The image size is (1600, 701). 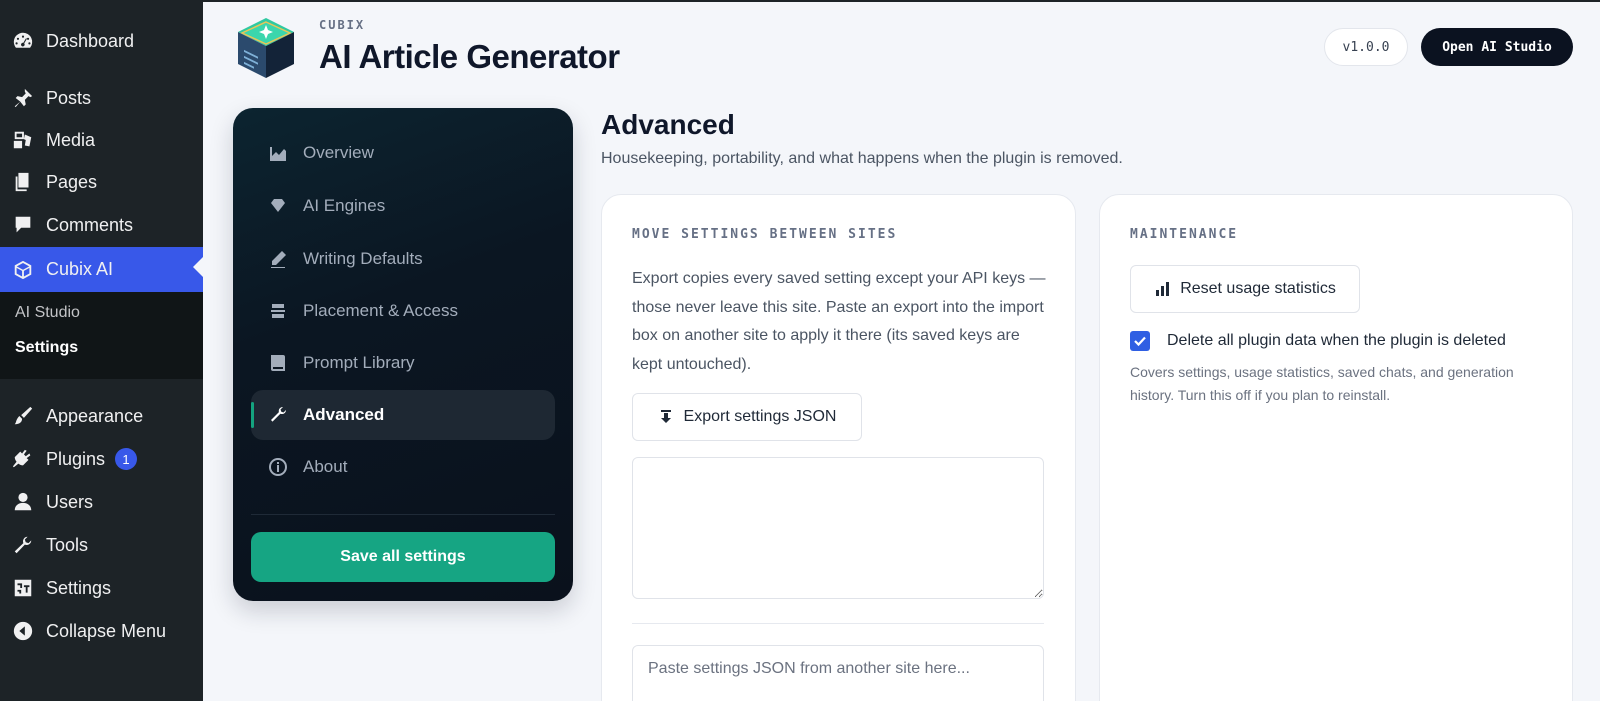 What do you see at coordinates (71, 139) in the screenshot?
I see `wp-menu-label: Media` at bounding box center [71, 139].